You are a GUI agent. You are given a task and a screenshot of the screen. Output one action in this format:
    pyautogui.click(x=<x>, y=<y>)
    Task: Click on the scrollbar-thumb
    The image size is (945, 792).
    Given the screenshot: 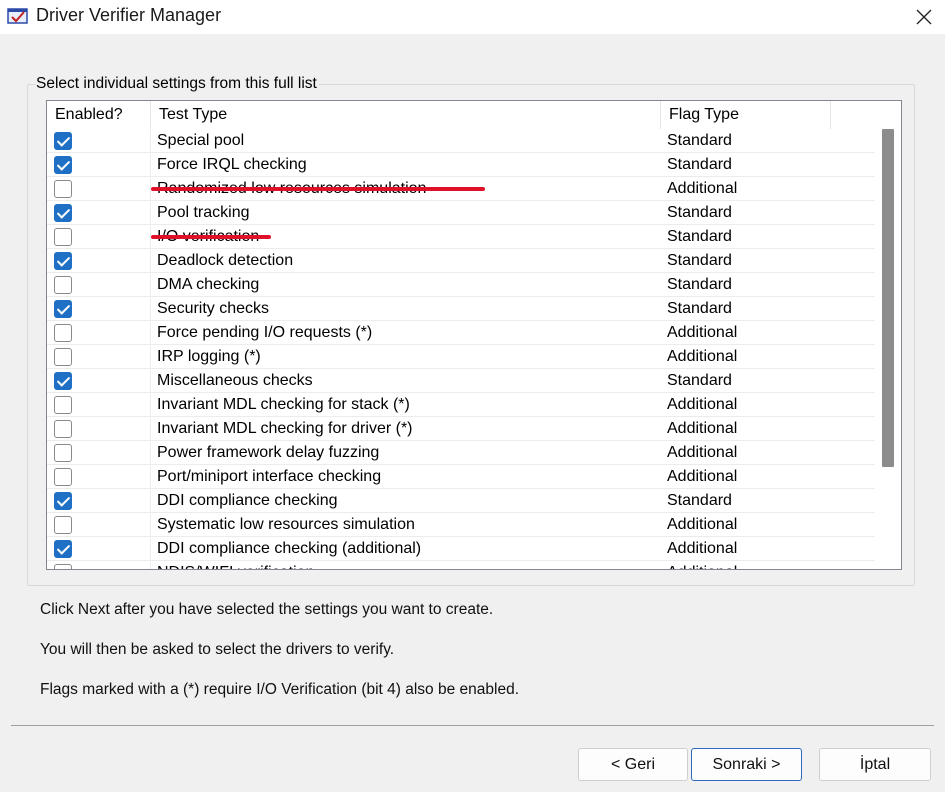 What is the action you would take?
    pyautogui.click(x=888, y=298)
    